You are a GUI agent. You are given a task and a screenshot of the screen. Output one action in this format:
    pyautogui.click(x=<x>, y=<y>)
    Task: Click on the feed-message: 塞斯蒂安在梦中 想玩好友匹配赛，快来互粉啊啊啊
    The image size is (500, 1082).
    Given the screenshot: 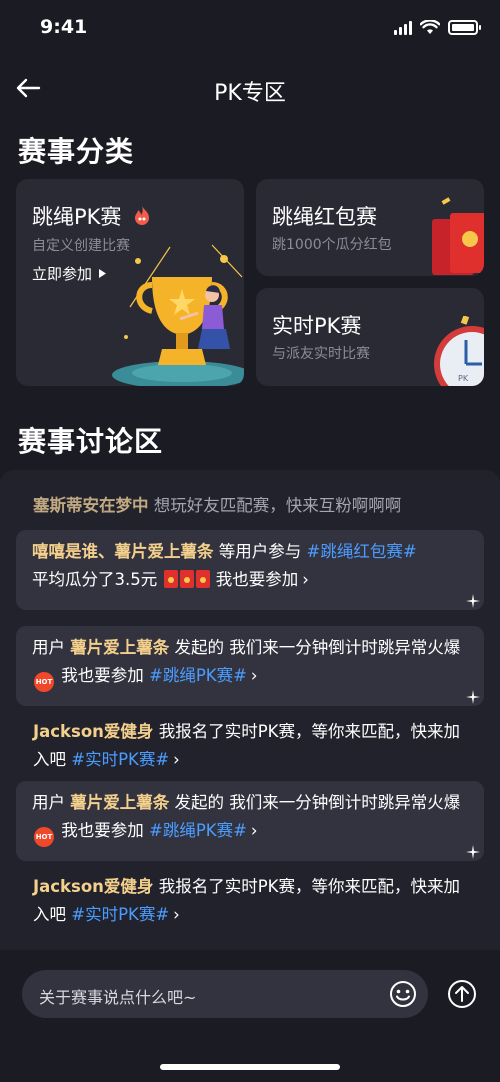 What is the action you would take?
    pyautogui.click(x=253, y=505)
    